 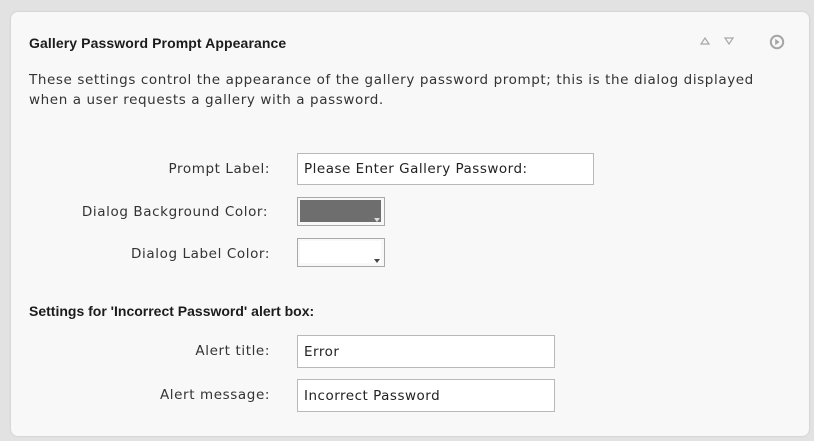 I want to click on alert-message-input, so click(x=426, y=395).